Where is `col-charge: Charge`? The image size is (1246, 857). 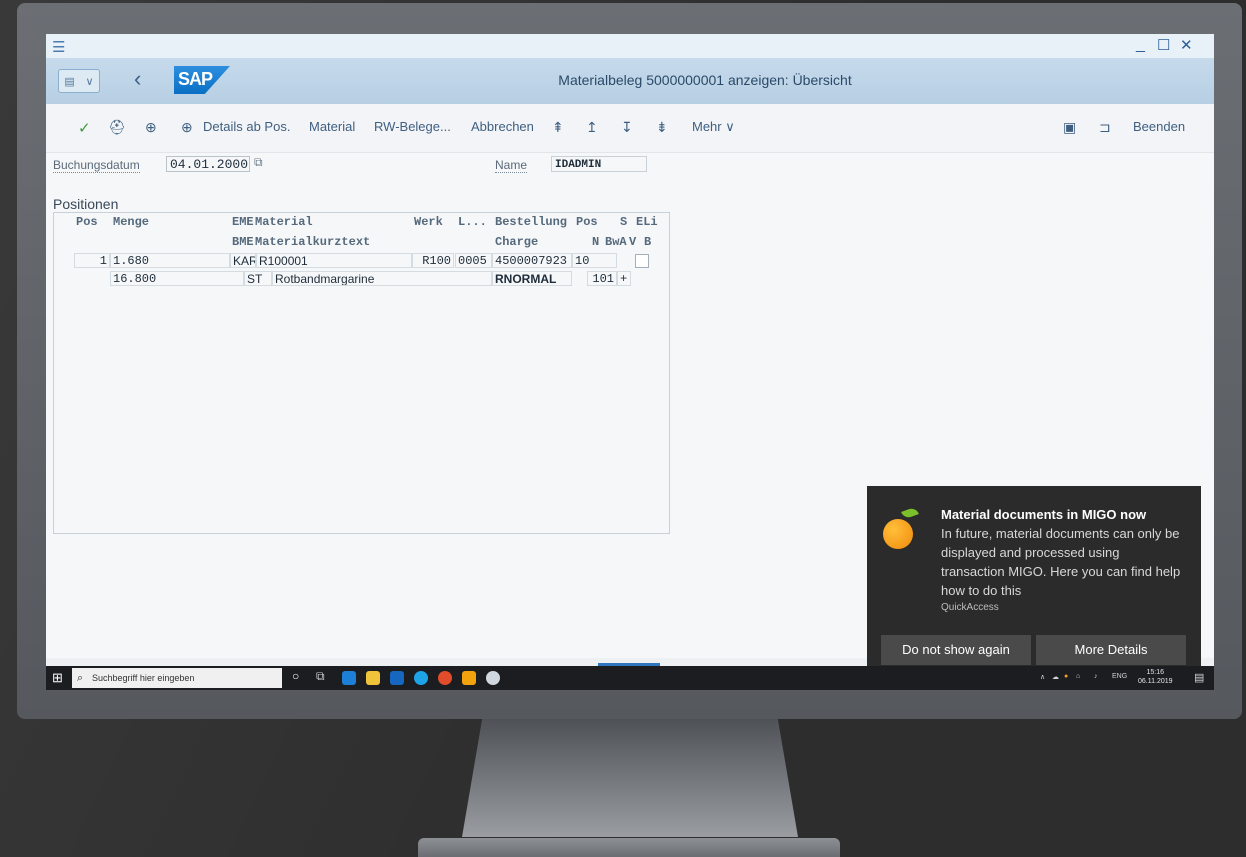 col-charge: Charge is located at coordinates (517, 242).